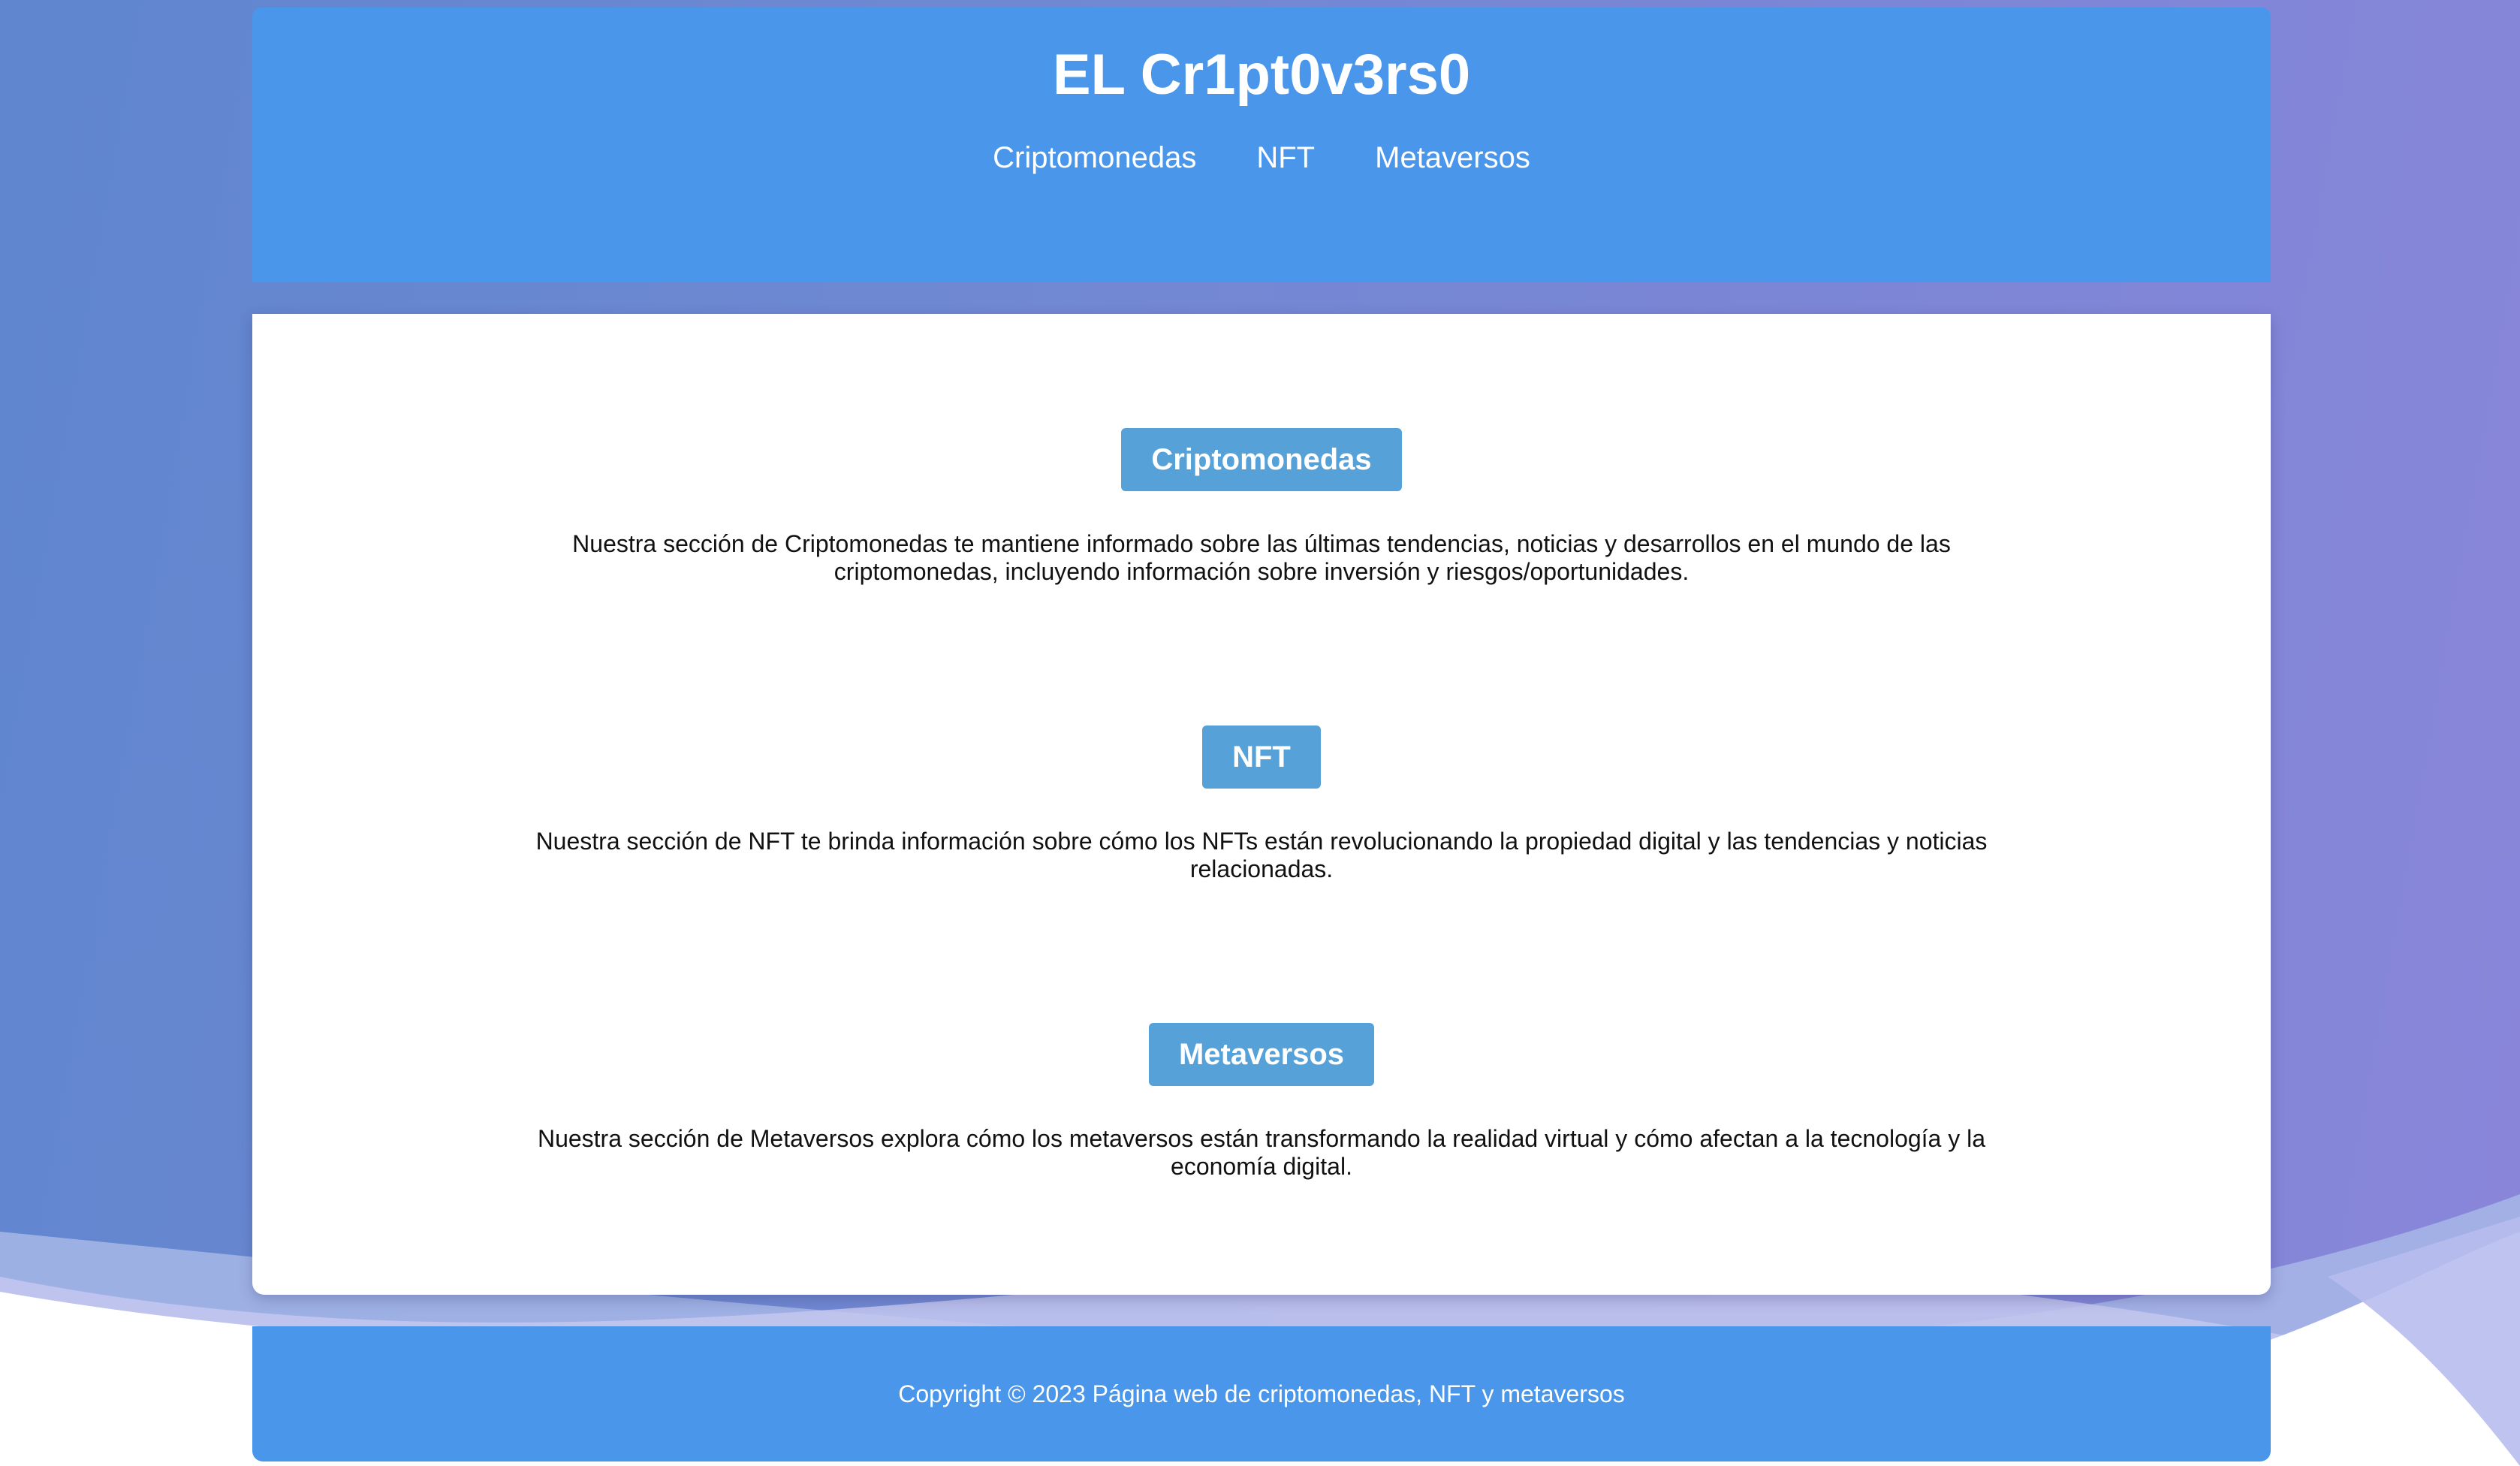 Image resolution: width=2520 pixels, height=1466 pixels. I want to click on nav-link-nft: NFT, so click(1285, 158).